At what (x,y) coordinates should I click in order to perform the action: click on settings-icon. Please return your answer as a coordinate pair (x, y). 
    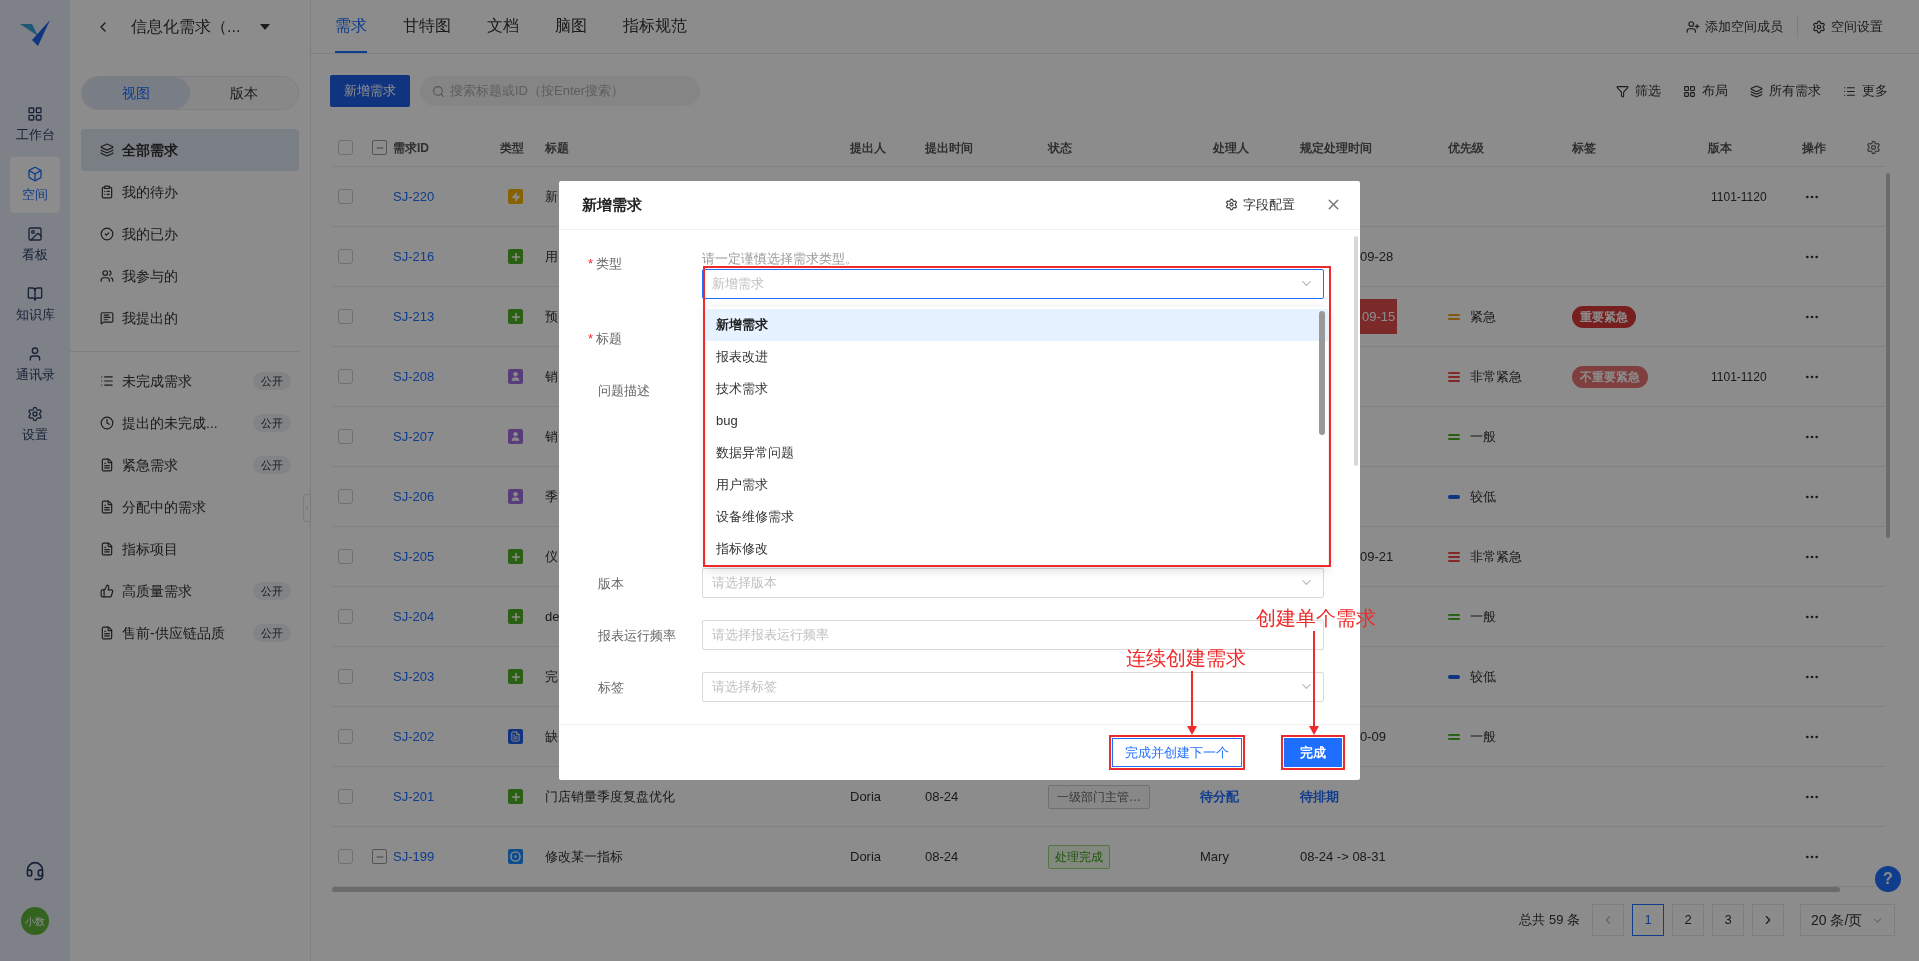
    Looking at the image, I should click on (1873, 147).